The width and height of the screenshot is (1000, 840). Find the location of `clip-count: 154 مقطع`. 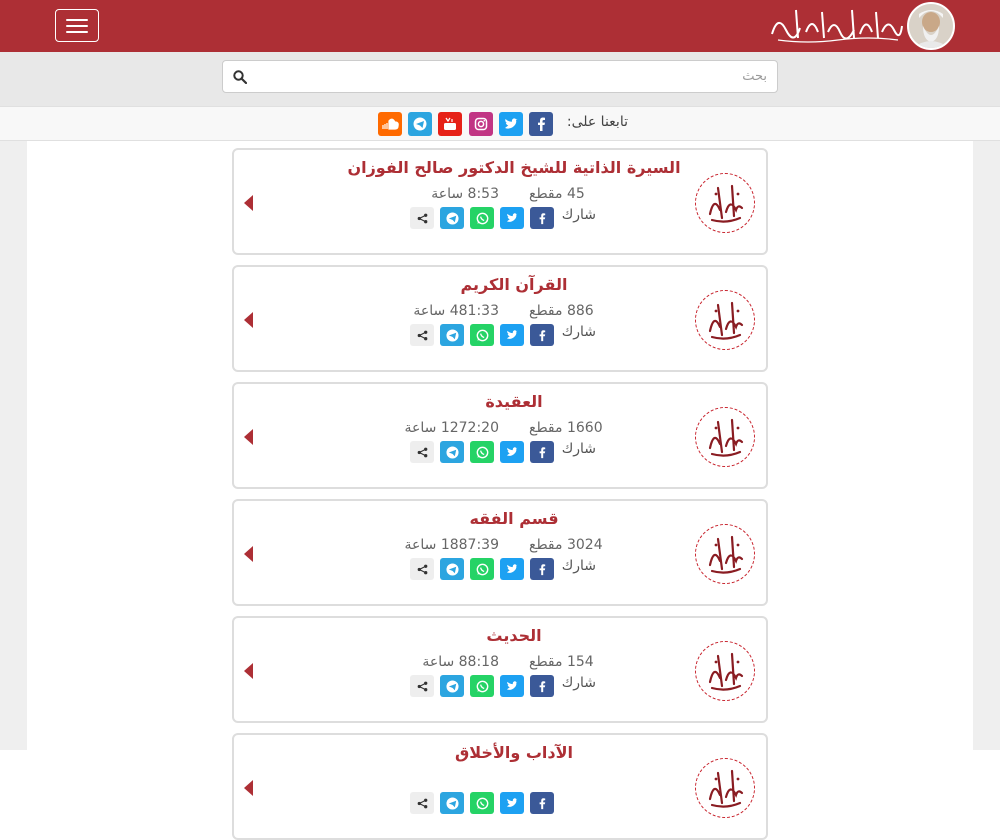

clip-count: 154 مقطع is located at coordinates (561, 662).